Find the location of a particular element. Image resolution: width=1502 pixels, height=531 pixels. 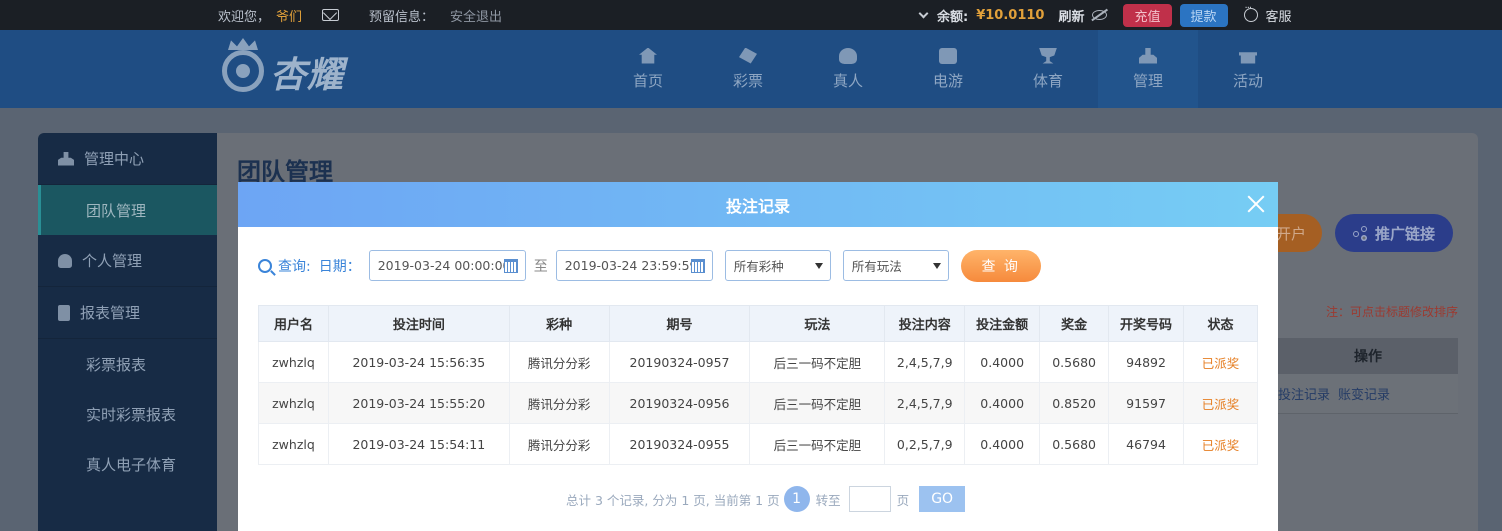

cell-draw-number: 94892 is located at coordinates (1146, 362).